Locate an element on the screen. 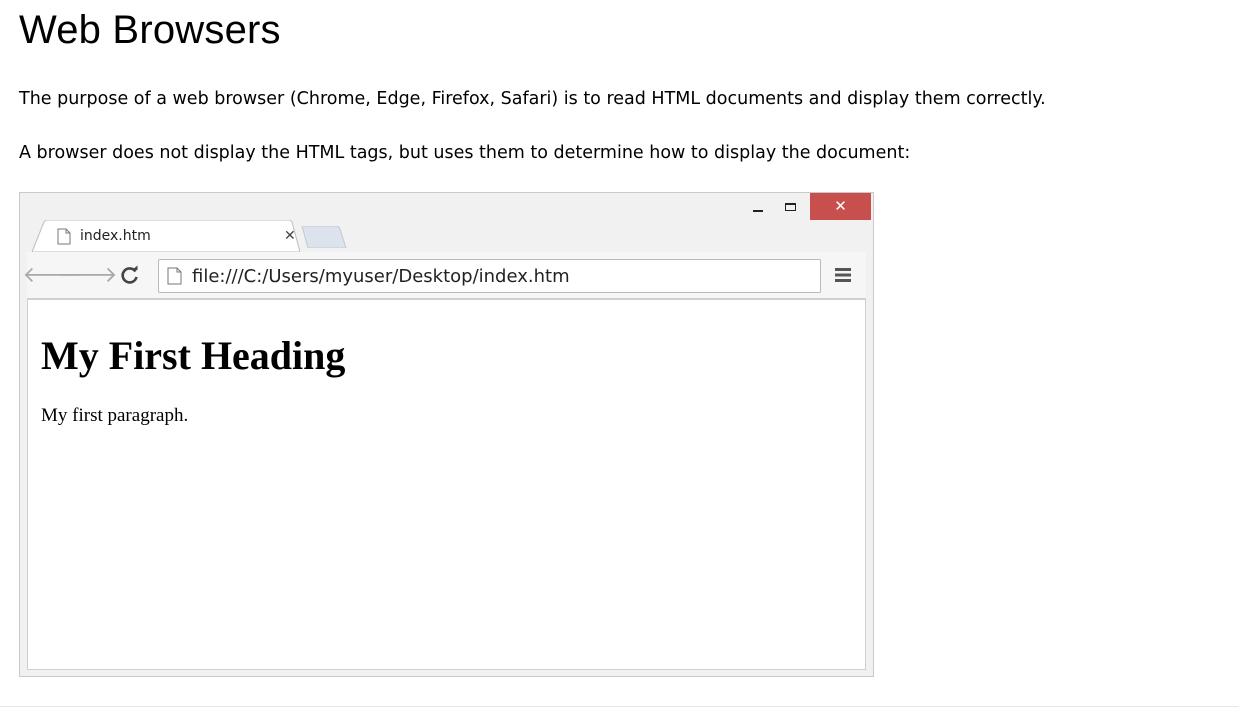  content-heading: My First Heading is located at coordinates (193, 355).